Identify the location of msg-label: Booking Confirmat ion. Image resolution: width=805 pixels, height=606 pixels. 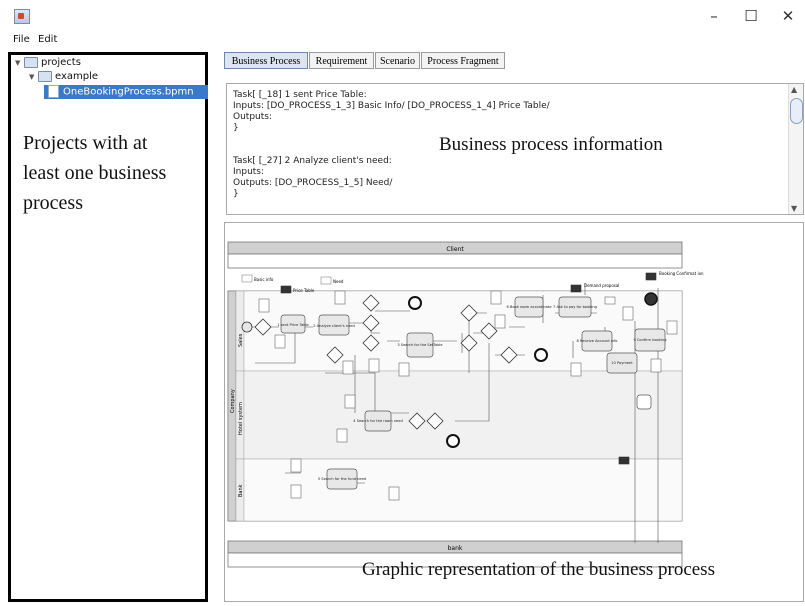
(681, 273).